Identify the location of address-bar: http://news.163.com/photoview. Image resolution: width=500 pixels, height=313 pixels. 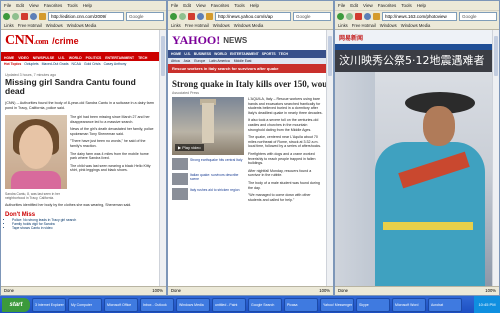
(419, 16).